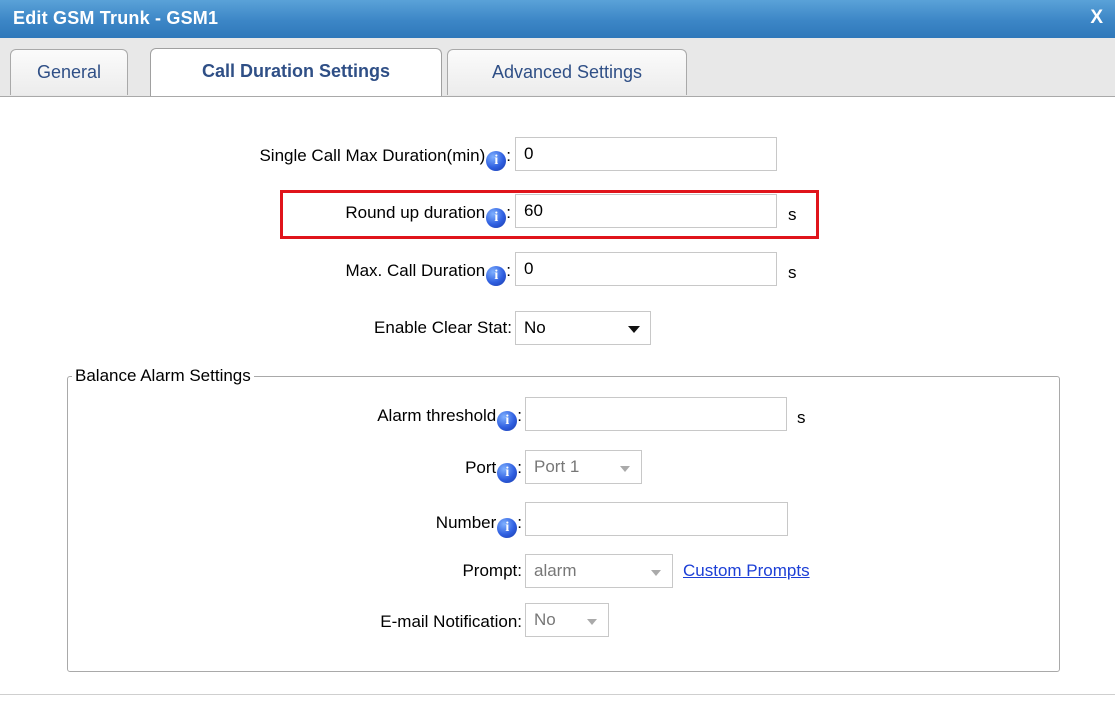 Image resolution: width=1115 pixels, height=706 pixels. What do you see at coordinates (69, 72) in the screenshot?
I see `tab-general: General` at bounding box center [69, 72].